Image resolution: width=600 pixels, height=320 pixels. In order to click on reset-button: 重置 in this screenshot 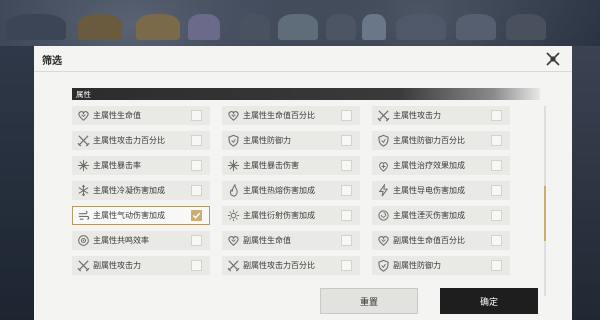, I will do `click(369, 301)`.